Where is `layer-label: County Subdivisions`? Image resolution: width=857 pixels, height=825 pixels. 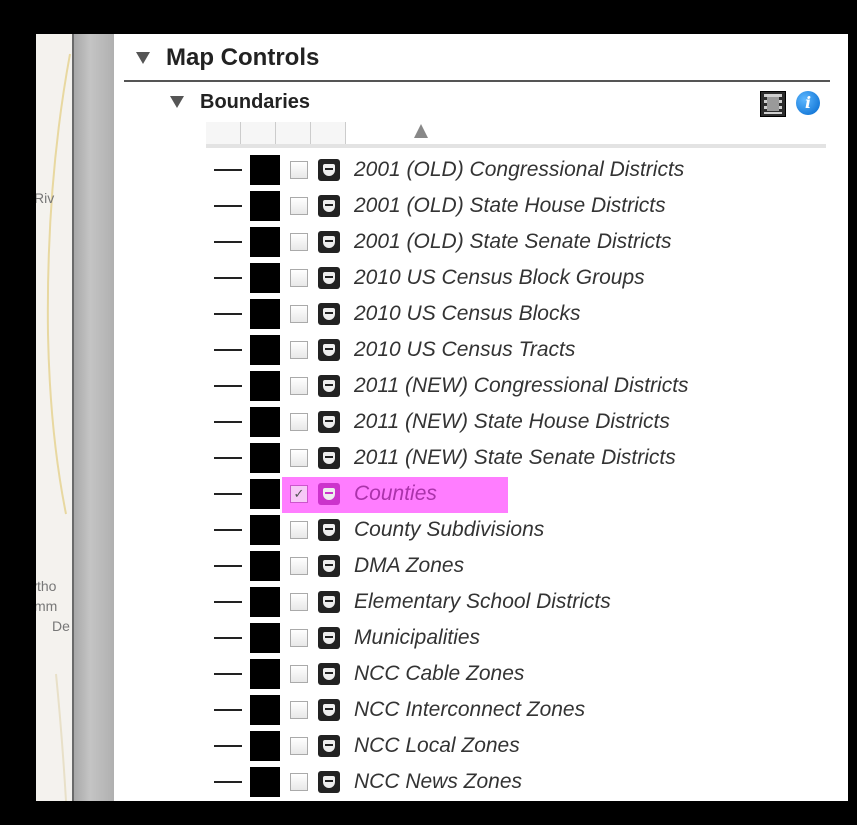 layer-label: County Subdivisions is located at coordinates (449, 530).